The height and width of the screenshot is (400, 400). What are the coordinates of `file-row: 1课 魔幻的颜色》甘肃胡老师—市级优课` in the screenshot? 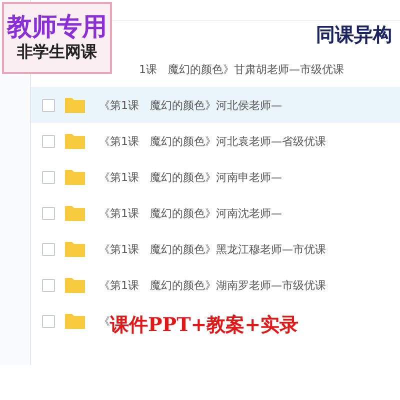 It's located at (257, 69).